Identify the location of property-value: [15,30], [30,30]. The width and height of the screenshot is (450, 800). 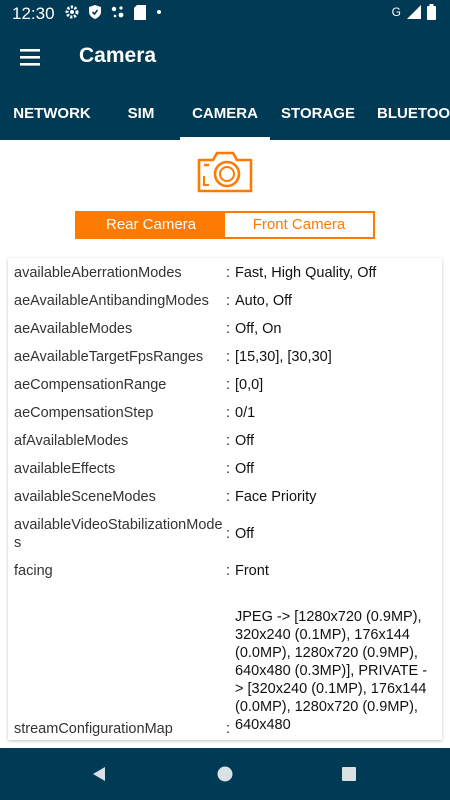
(283, 357).